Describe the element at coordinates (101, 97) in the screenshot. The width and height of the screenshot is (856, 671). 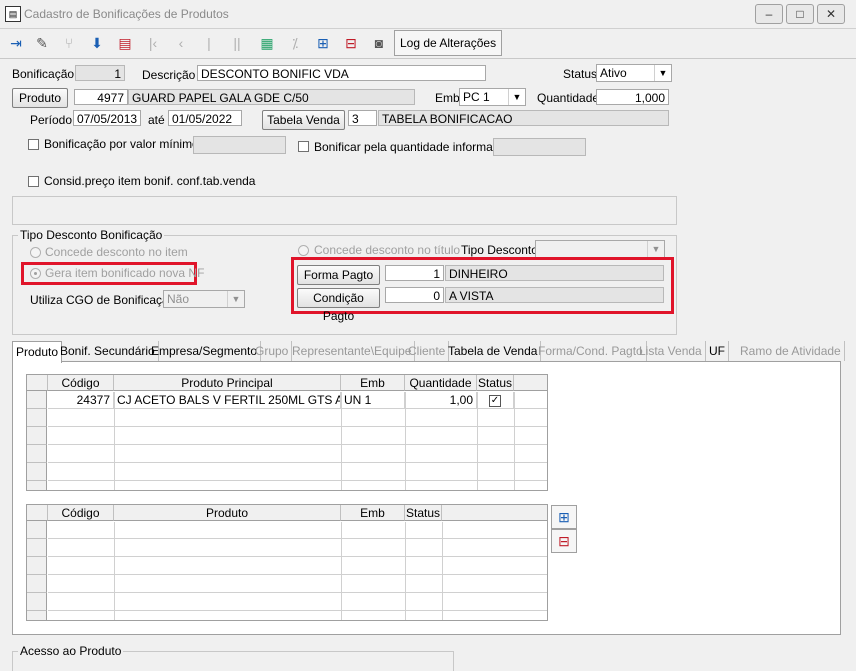
I see `produto-code-field: 4977` at that location.